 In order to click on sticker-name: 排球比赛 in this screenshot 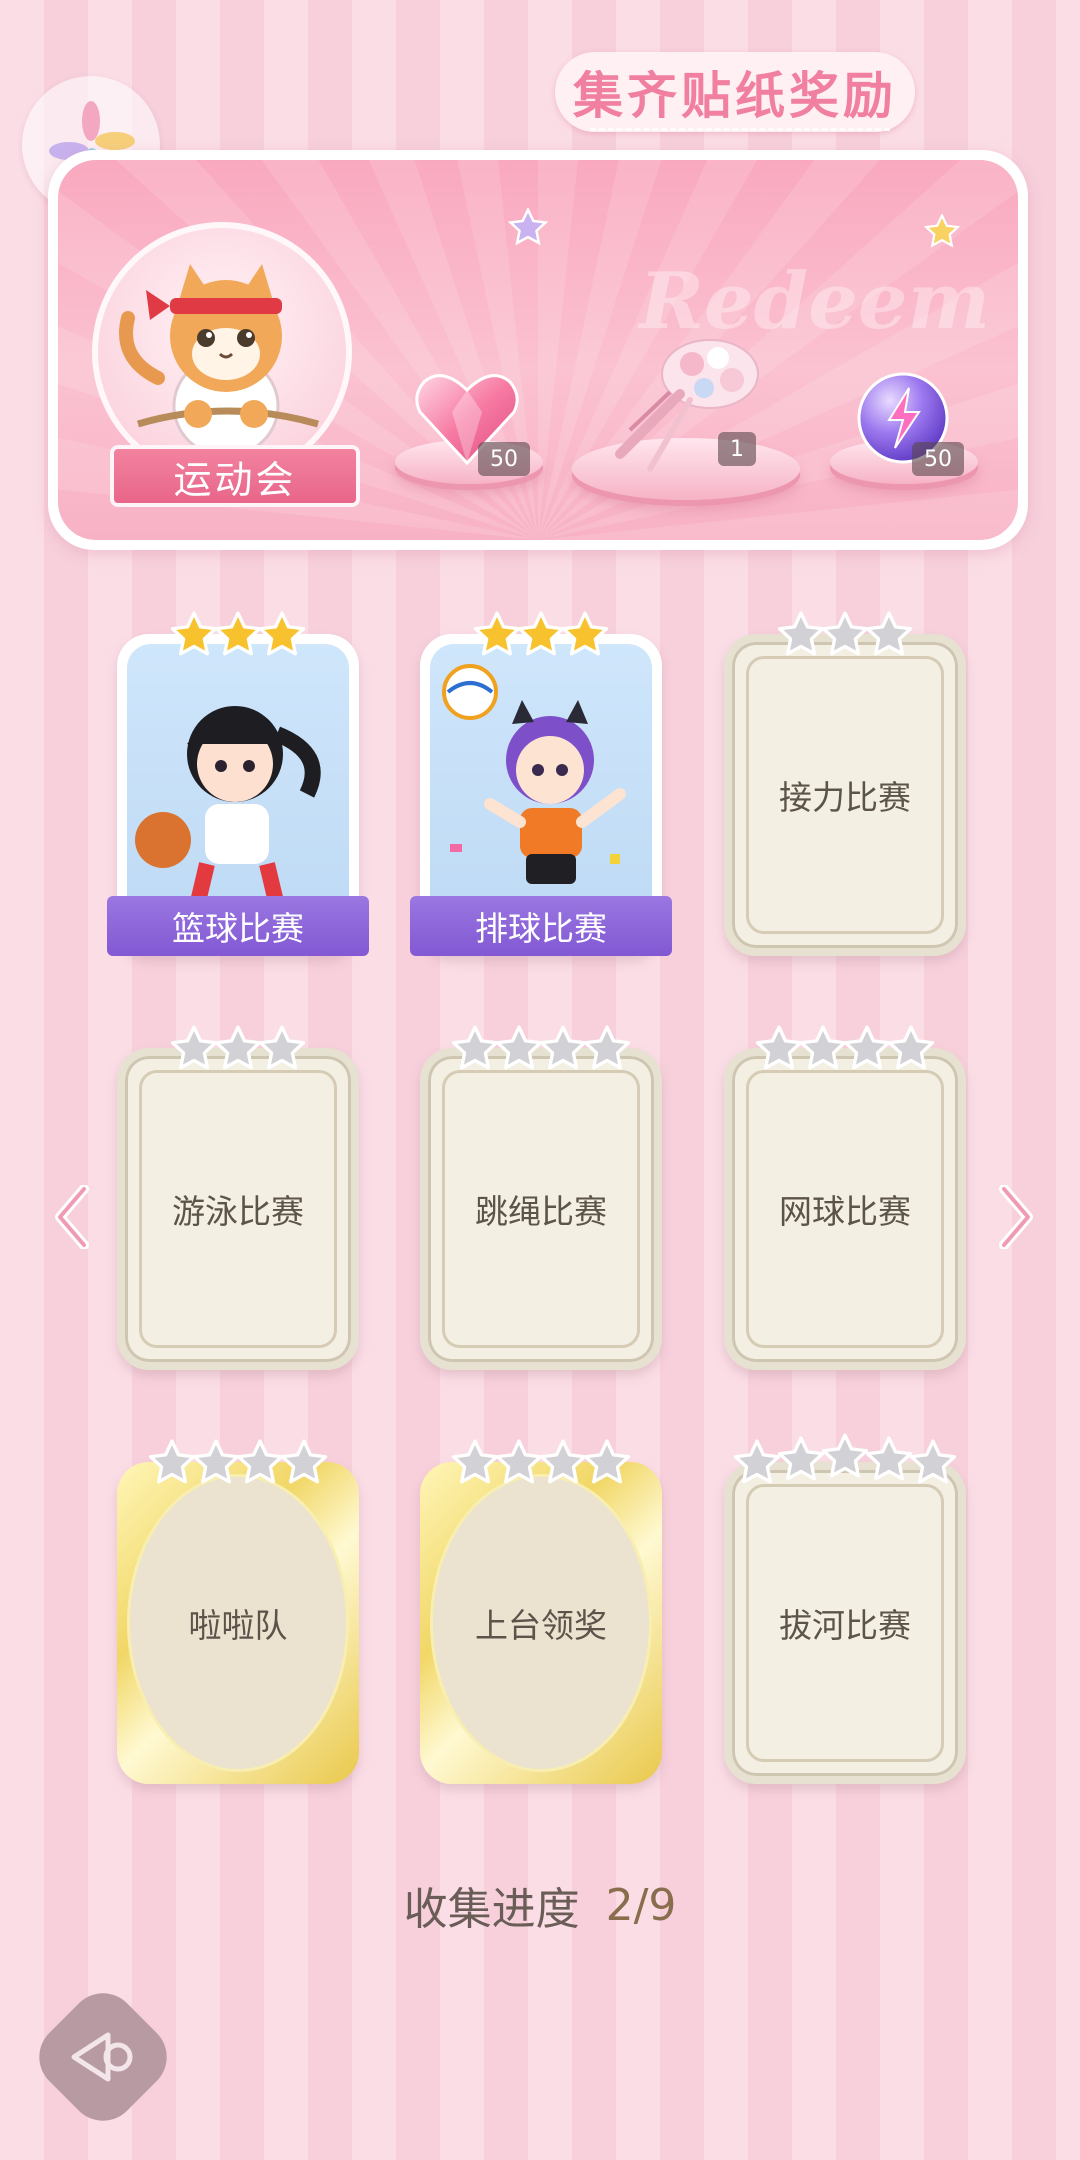, I will do `click(541, 926)`.